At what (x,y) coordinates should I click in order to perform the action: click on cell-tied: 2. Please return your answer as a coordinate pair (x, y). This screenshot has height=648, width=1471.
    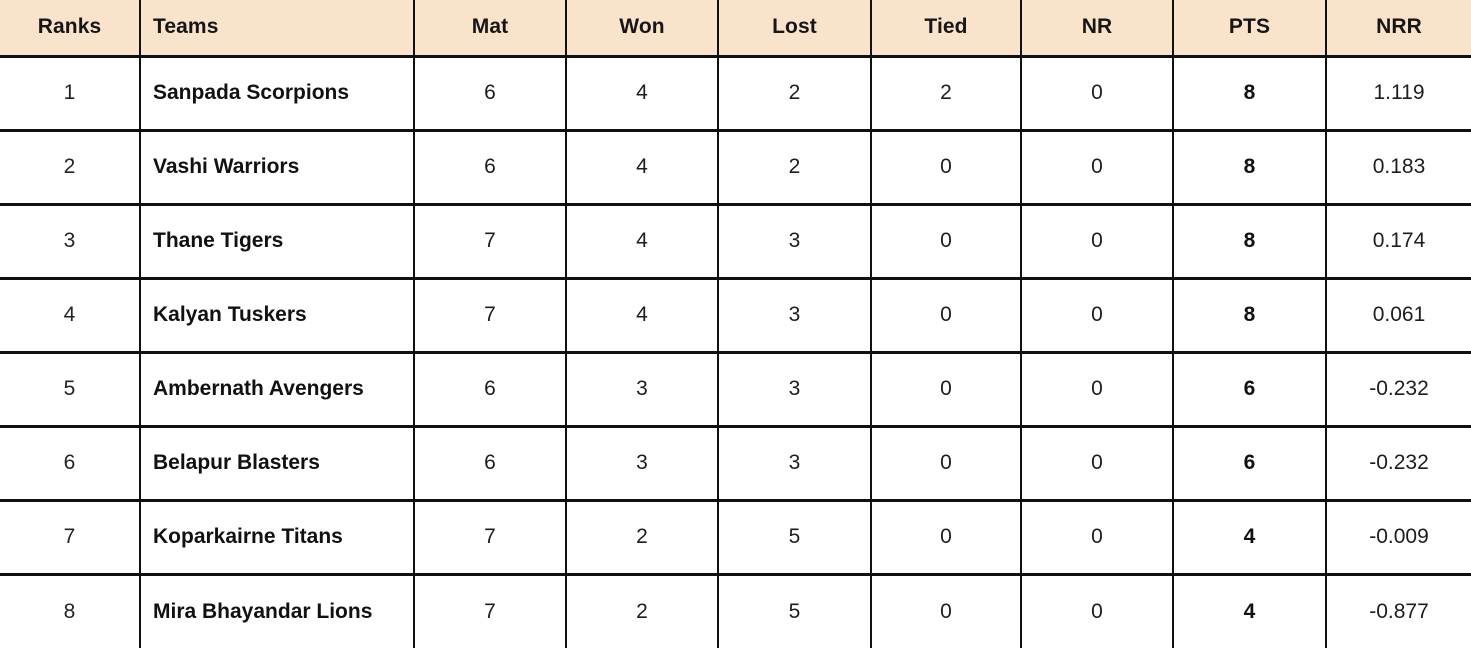
    Looking at the image, I should click on (946, 94).